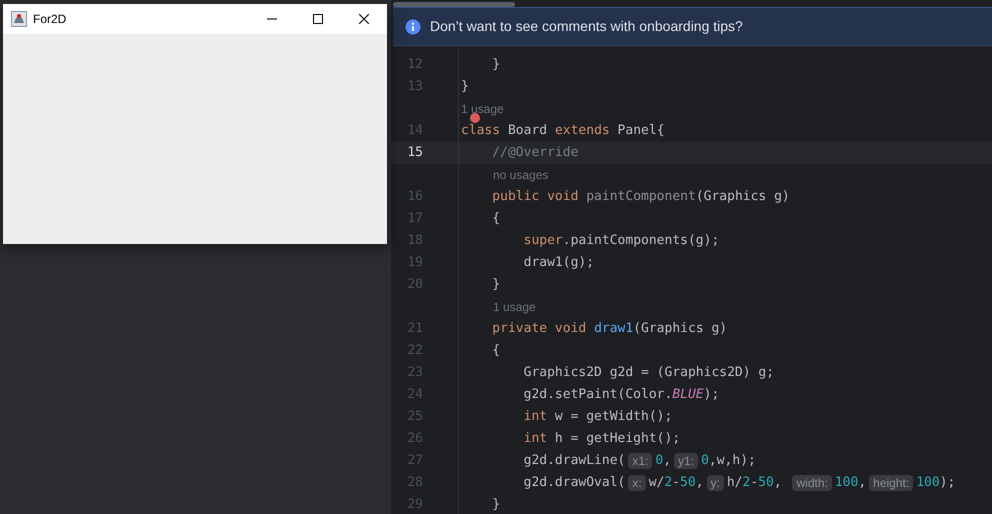 Image resolution: width=992 pixels, height=514 pixels. Describe the element at coordinates (648, 373) in the screenshot. I see `code-token: Graphics2D g2d = (Graphics2D) g;` at that location.